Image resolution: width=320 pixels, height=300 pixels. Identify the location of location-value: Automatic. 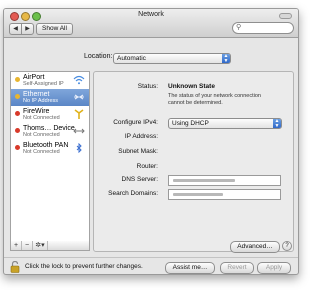
(131, 58).